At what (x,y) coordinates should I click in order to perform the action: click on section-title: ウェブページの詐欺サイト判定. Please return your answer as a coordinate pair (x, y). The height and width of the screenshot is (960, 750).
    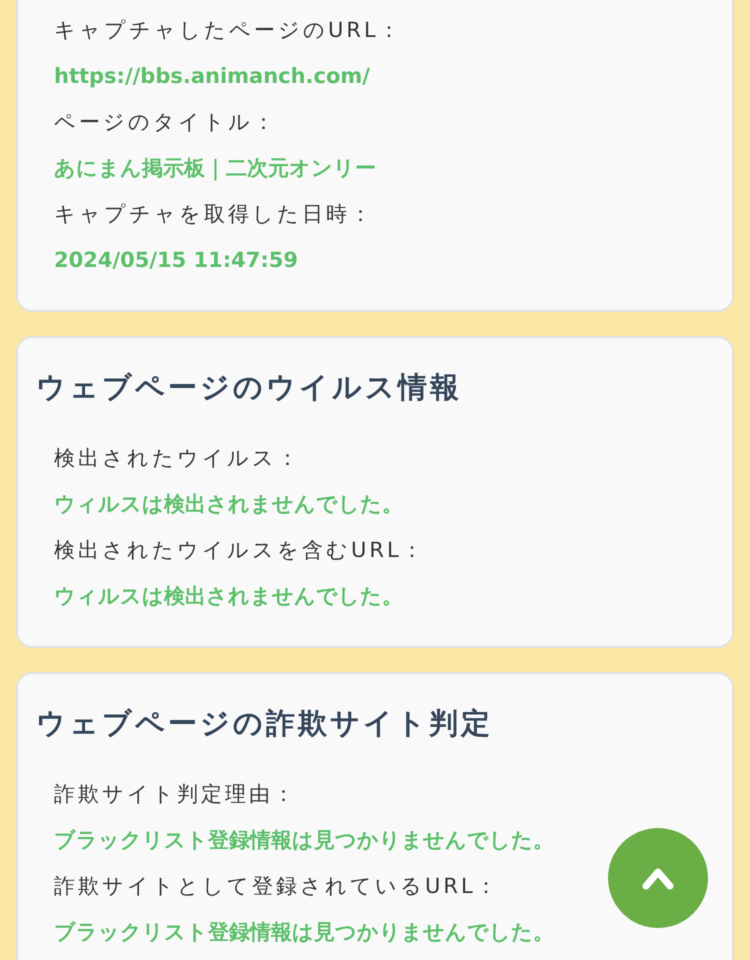
    Looking at the image, I should click on (265, 723).